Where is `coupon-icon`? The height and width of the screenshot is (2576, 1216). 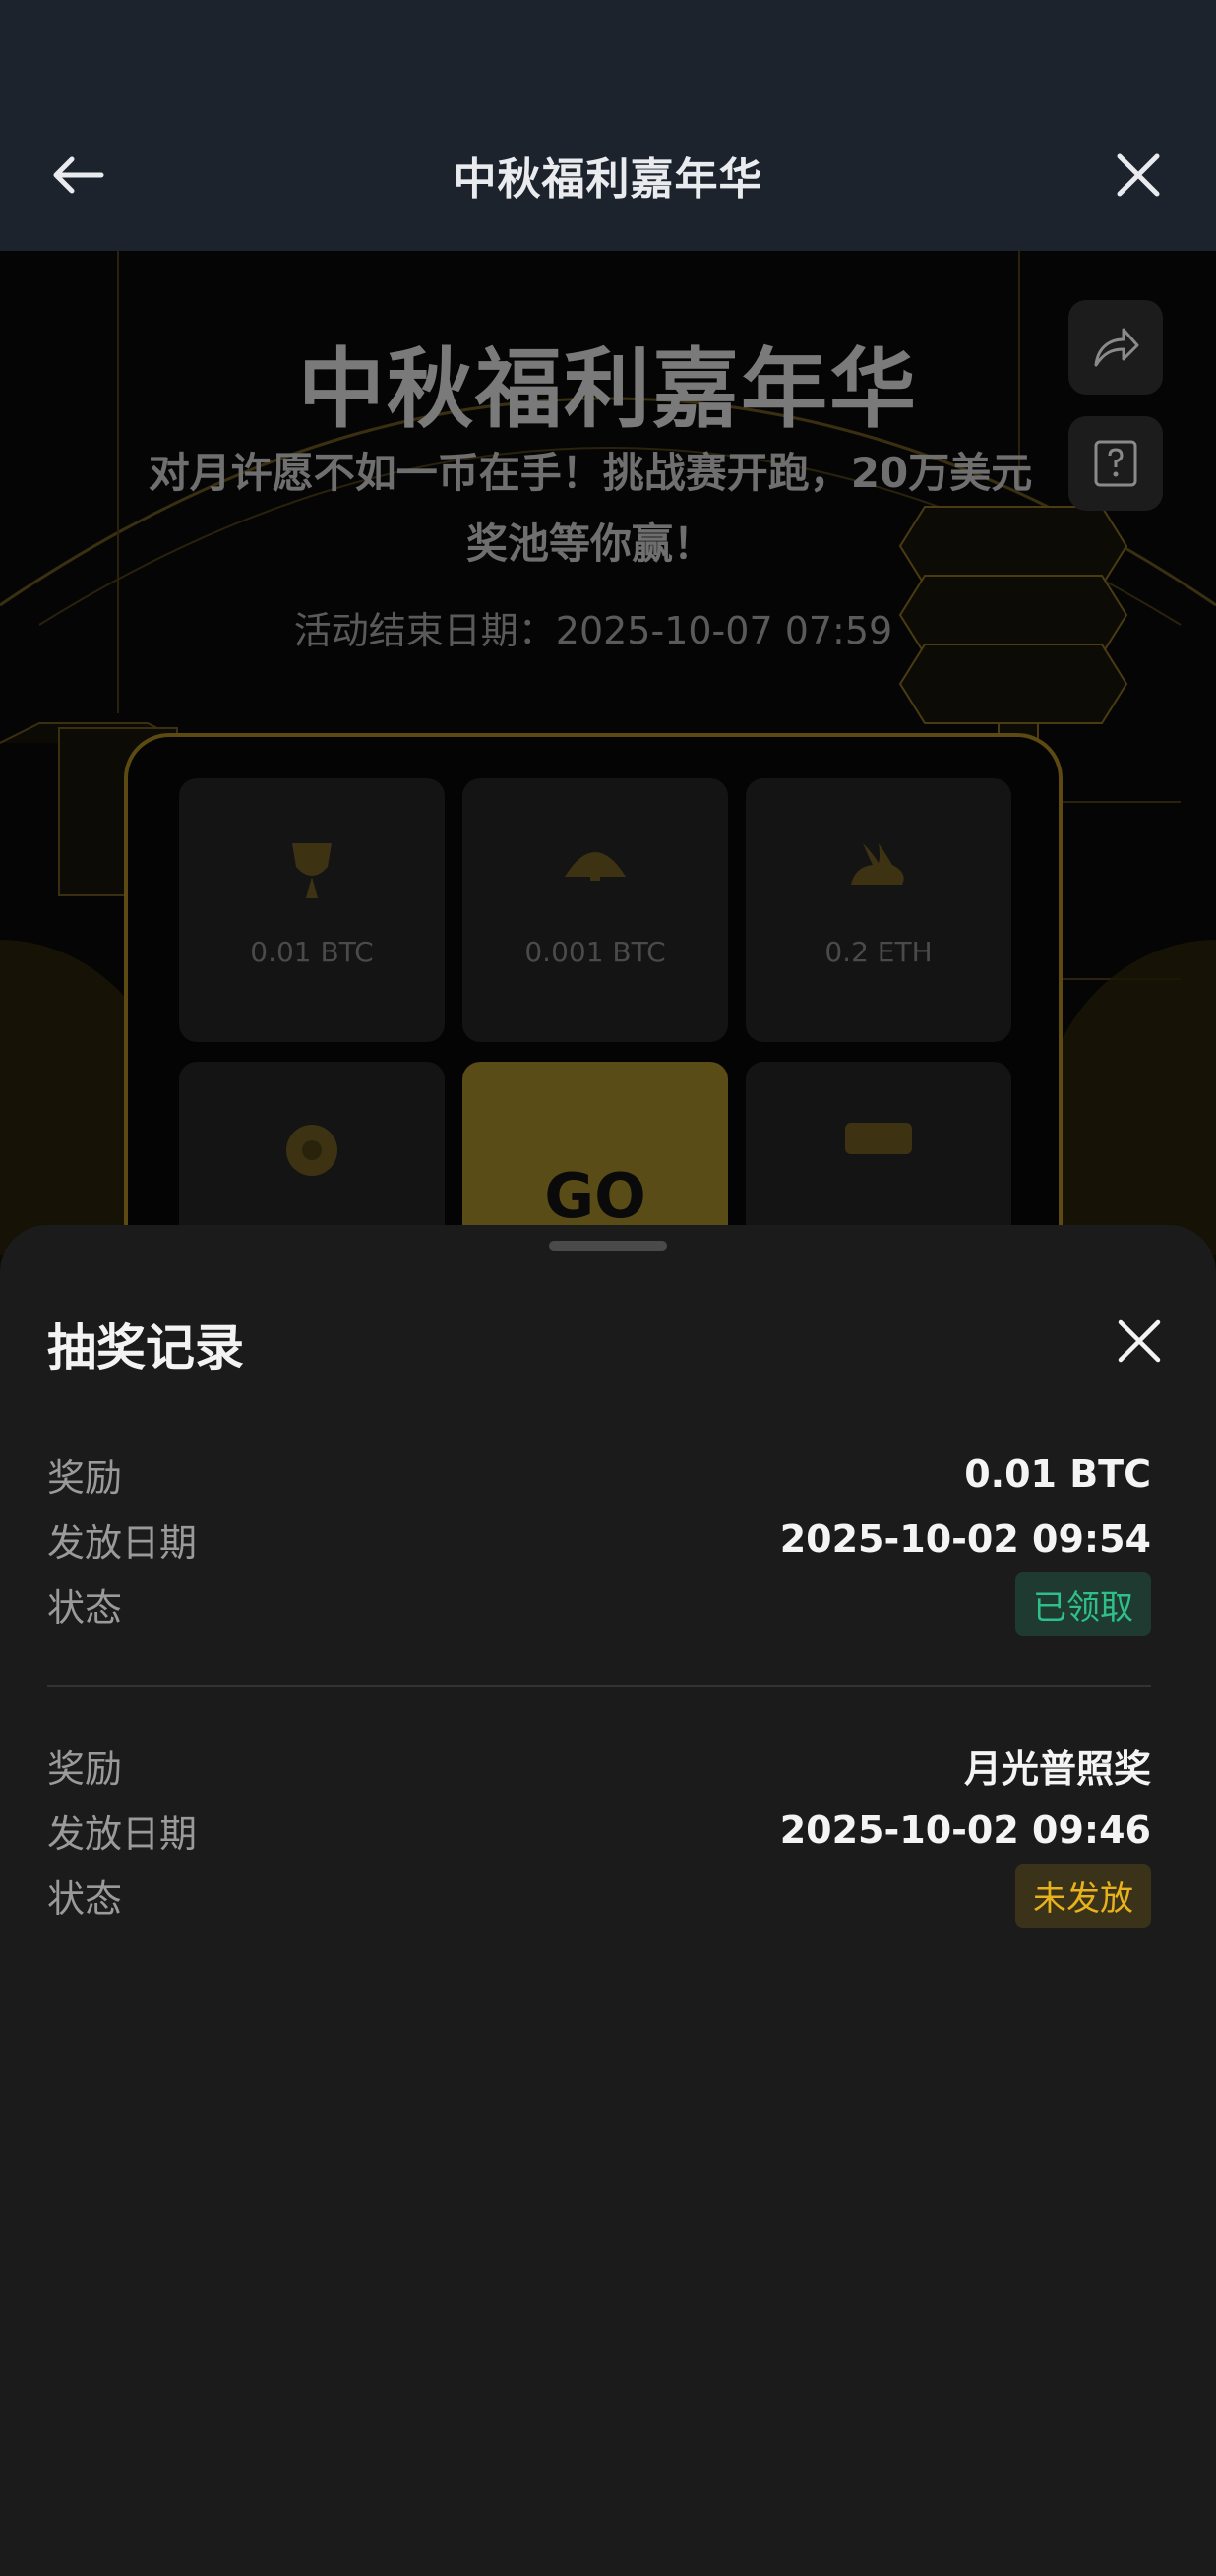
coupon-icon is located at coordinates (878, 1138).